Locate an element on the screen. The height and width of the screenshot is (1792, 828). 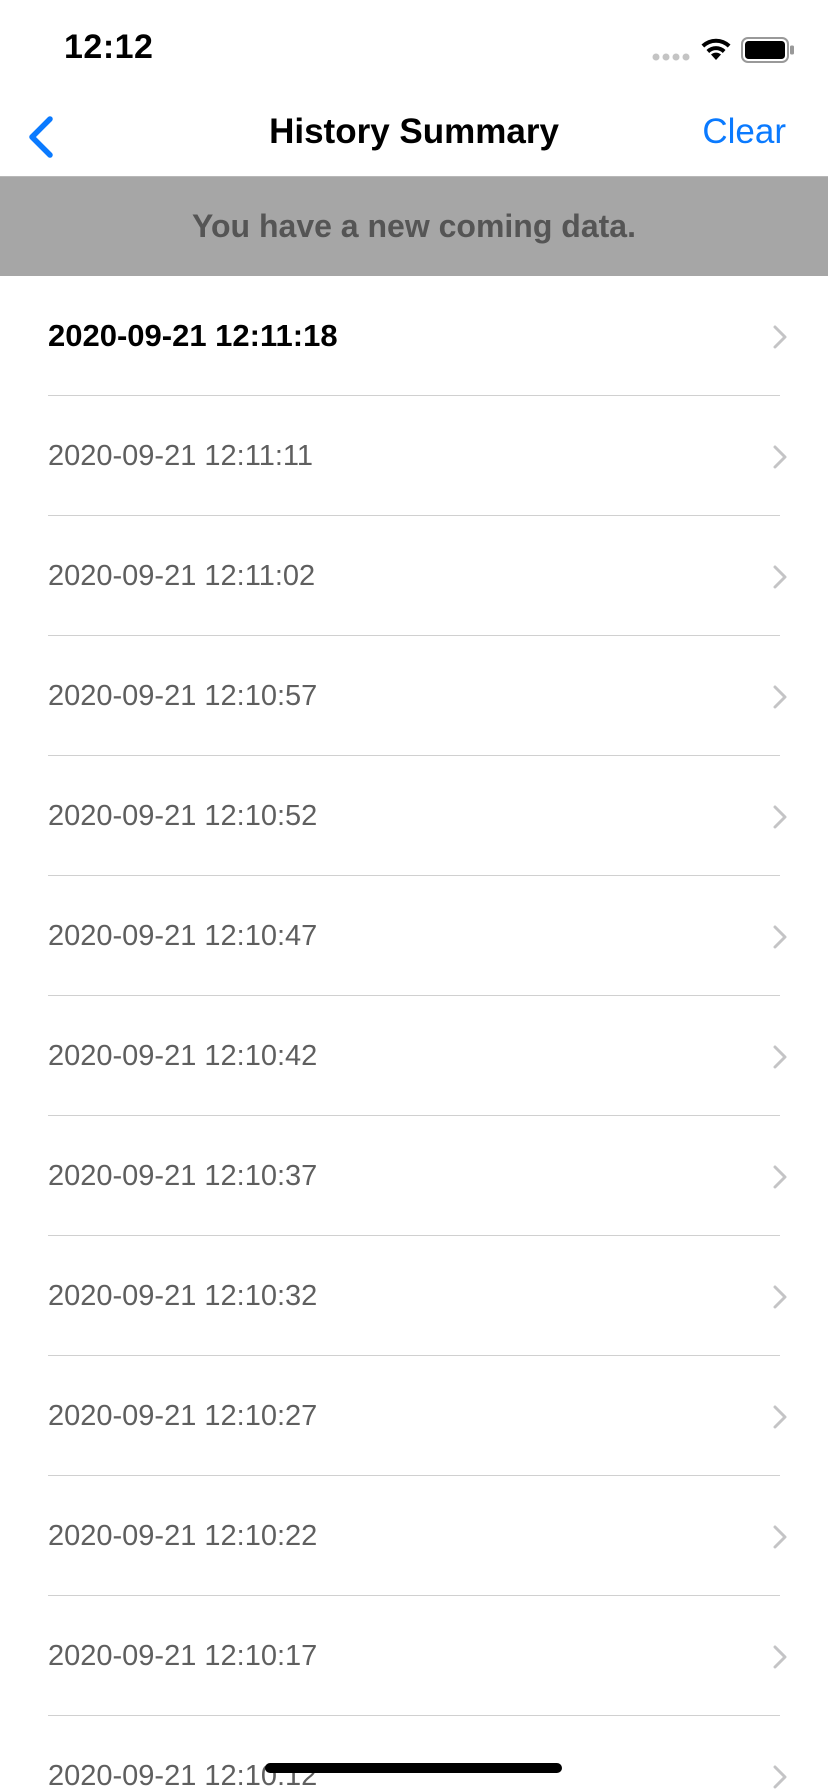
navigation-bar: History Summary Clear is located at coordinates (414, 138).